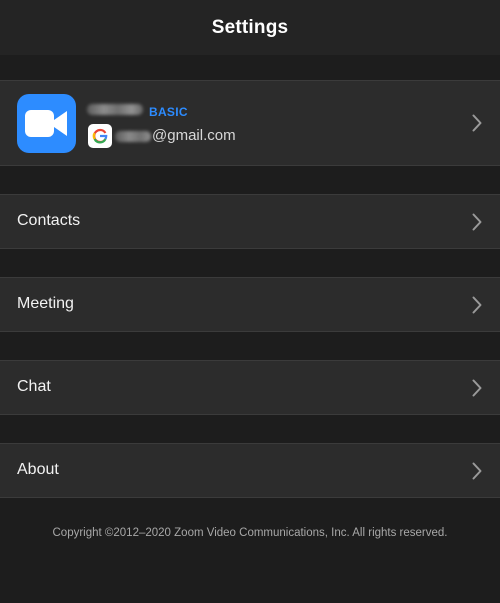 This screenshot has height=603, width=500. Describe the element at coordinates (250, 123) in the screenshot. I see `profile-row: BASIC @gmail.com` at that location.